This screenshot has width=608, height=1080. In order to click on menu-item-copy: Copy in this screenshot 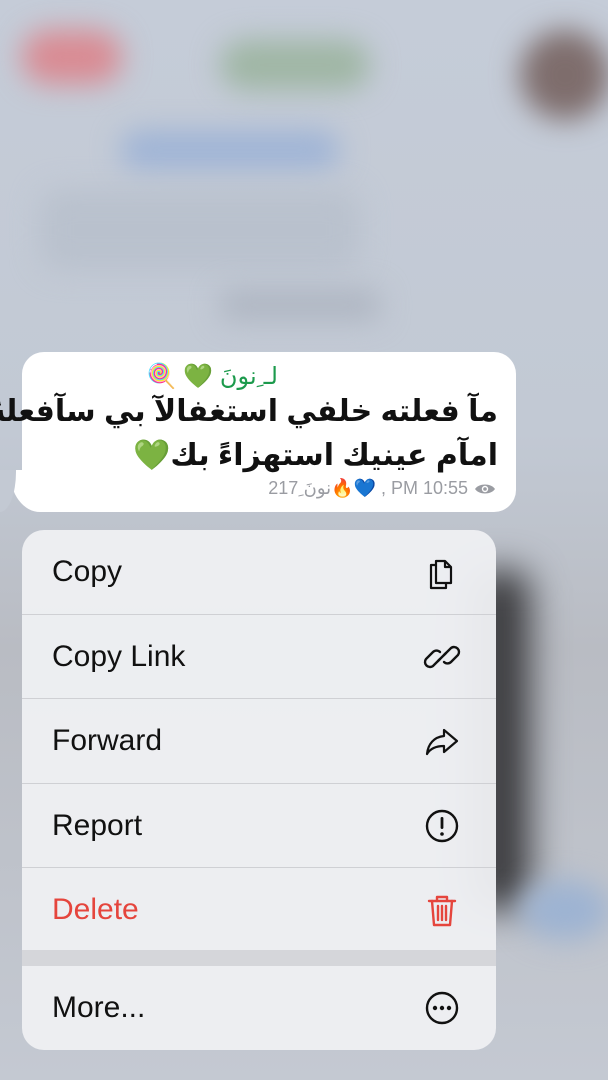, I will do `click(259, 572)`.